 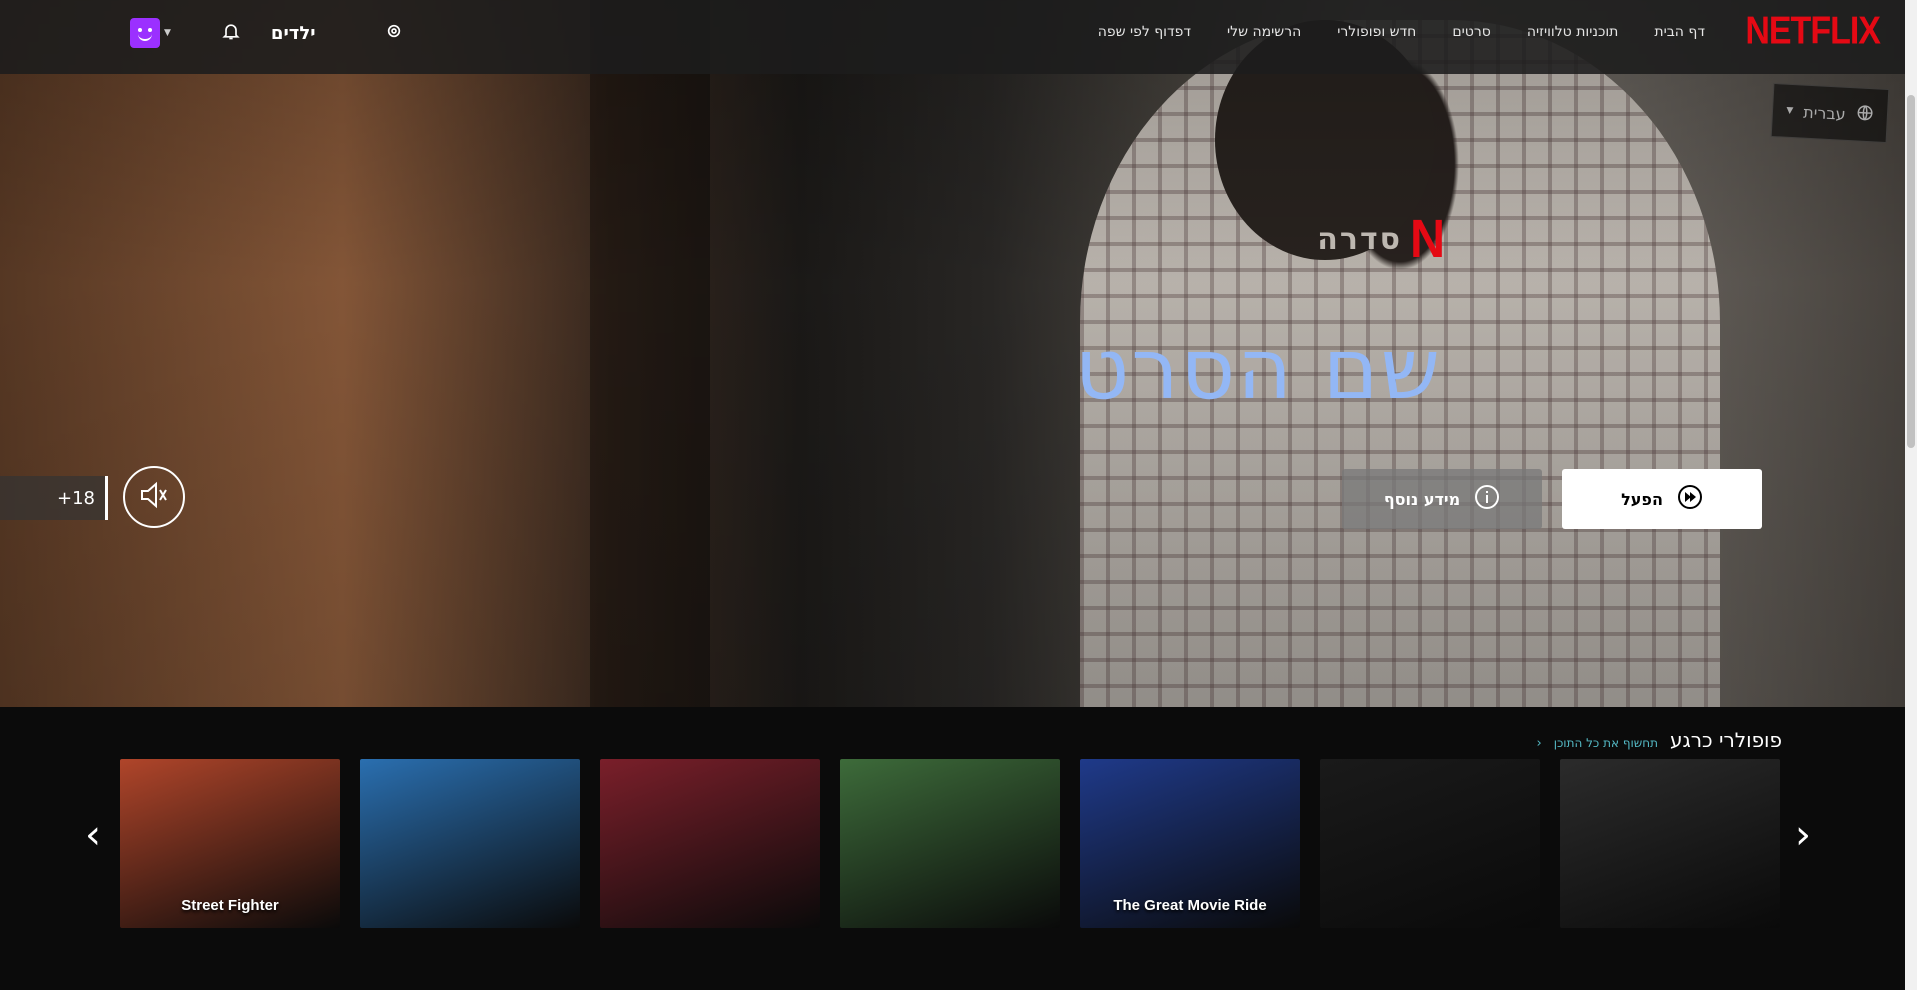 What do you see at coordinates (1376, 32) in the screenshot?
I see `nav-new-popular: חדש ופופולרי` at bounding box center [1376, 32].